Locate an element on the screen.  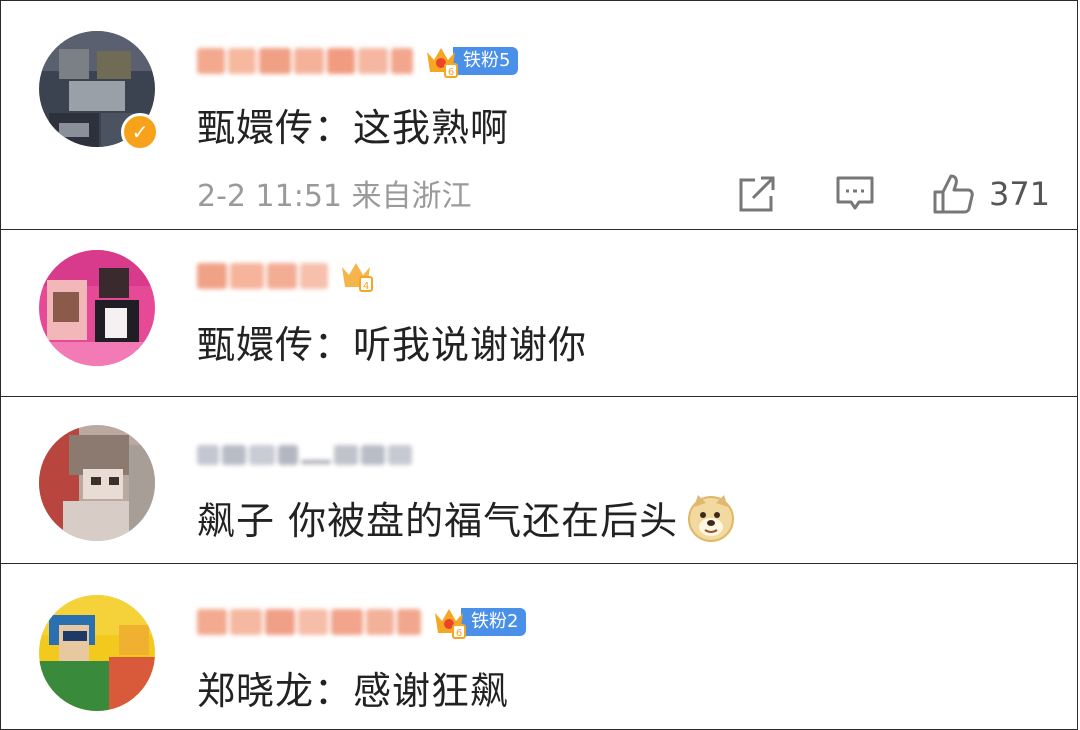
comment-meta: 2-2 11:51 来自浙江 is located at coordinates (334, 193).